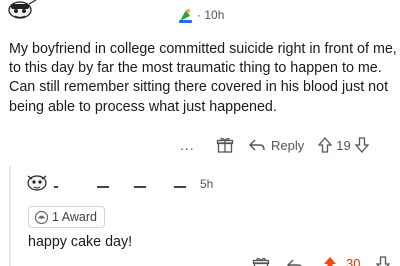  Describe the element at coordinates (74, 217) in the screenshot. I see `award-label: 1 Award` at that location.